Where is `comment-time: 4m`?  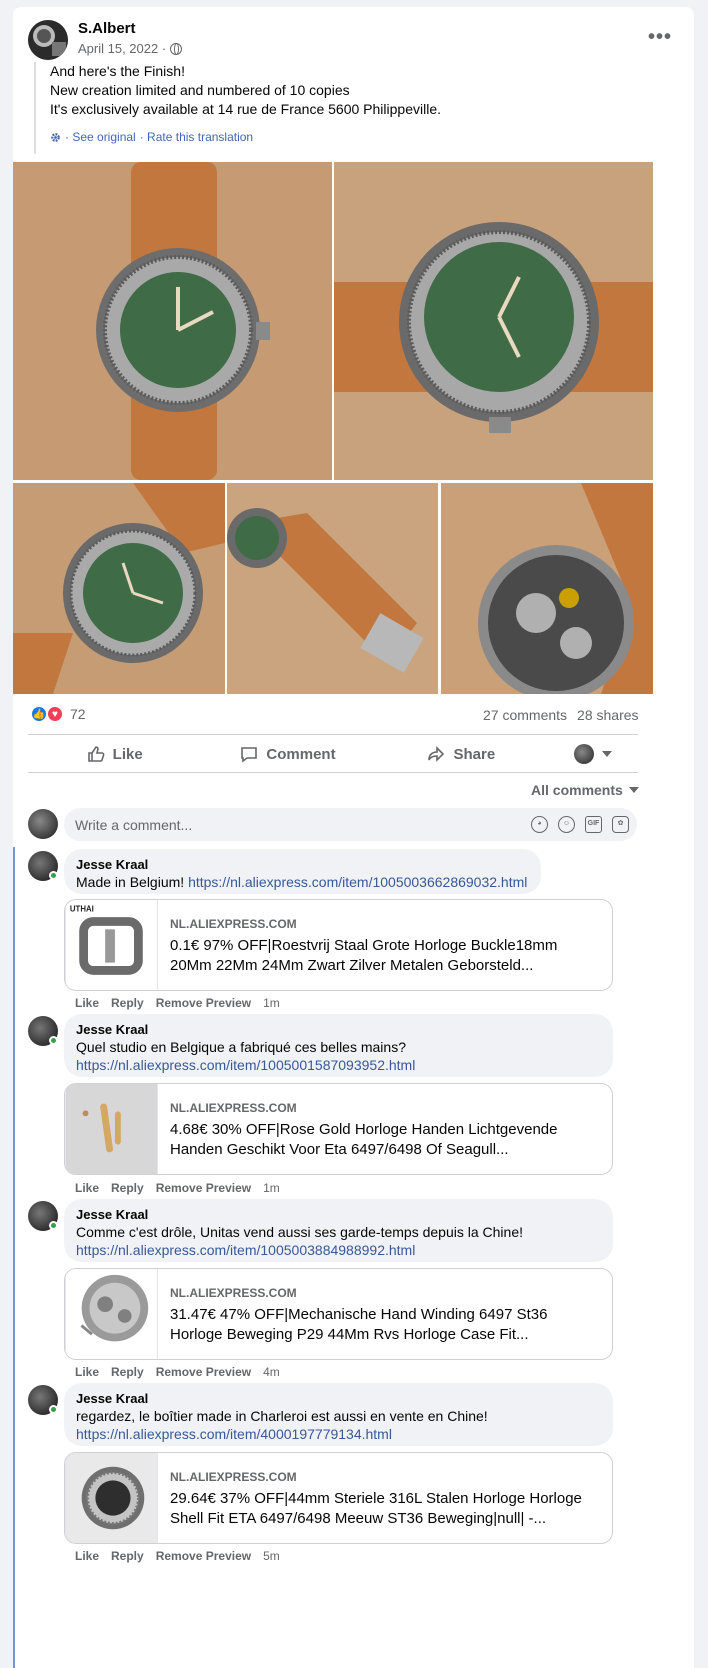 comment-time: 4m is located at coordinates (271, 1372).